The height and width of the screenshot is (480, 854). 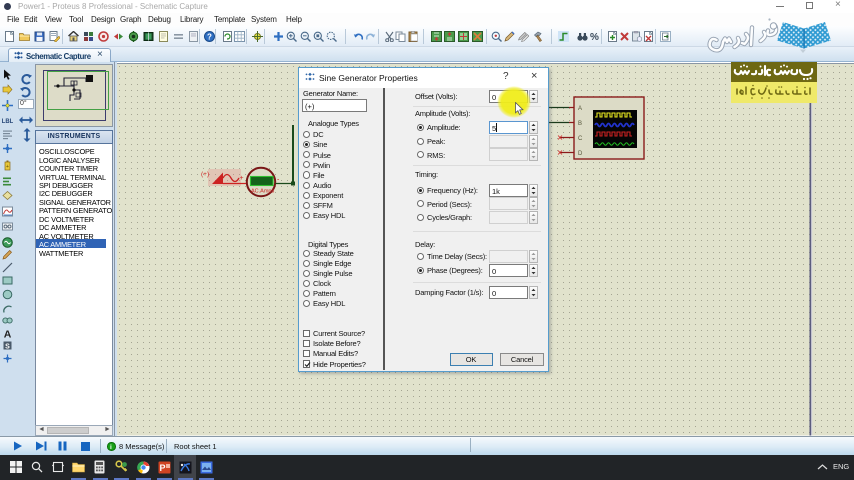 I want to click on svg-text: AC.Amps, so click(x=262, y=192).